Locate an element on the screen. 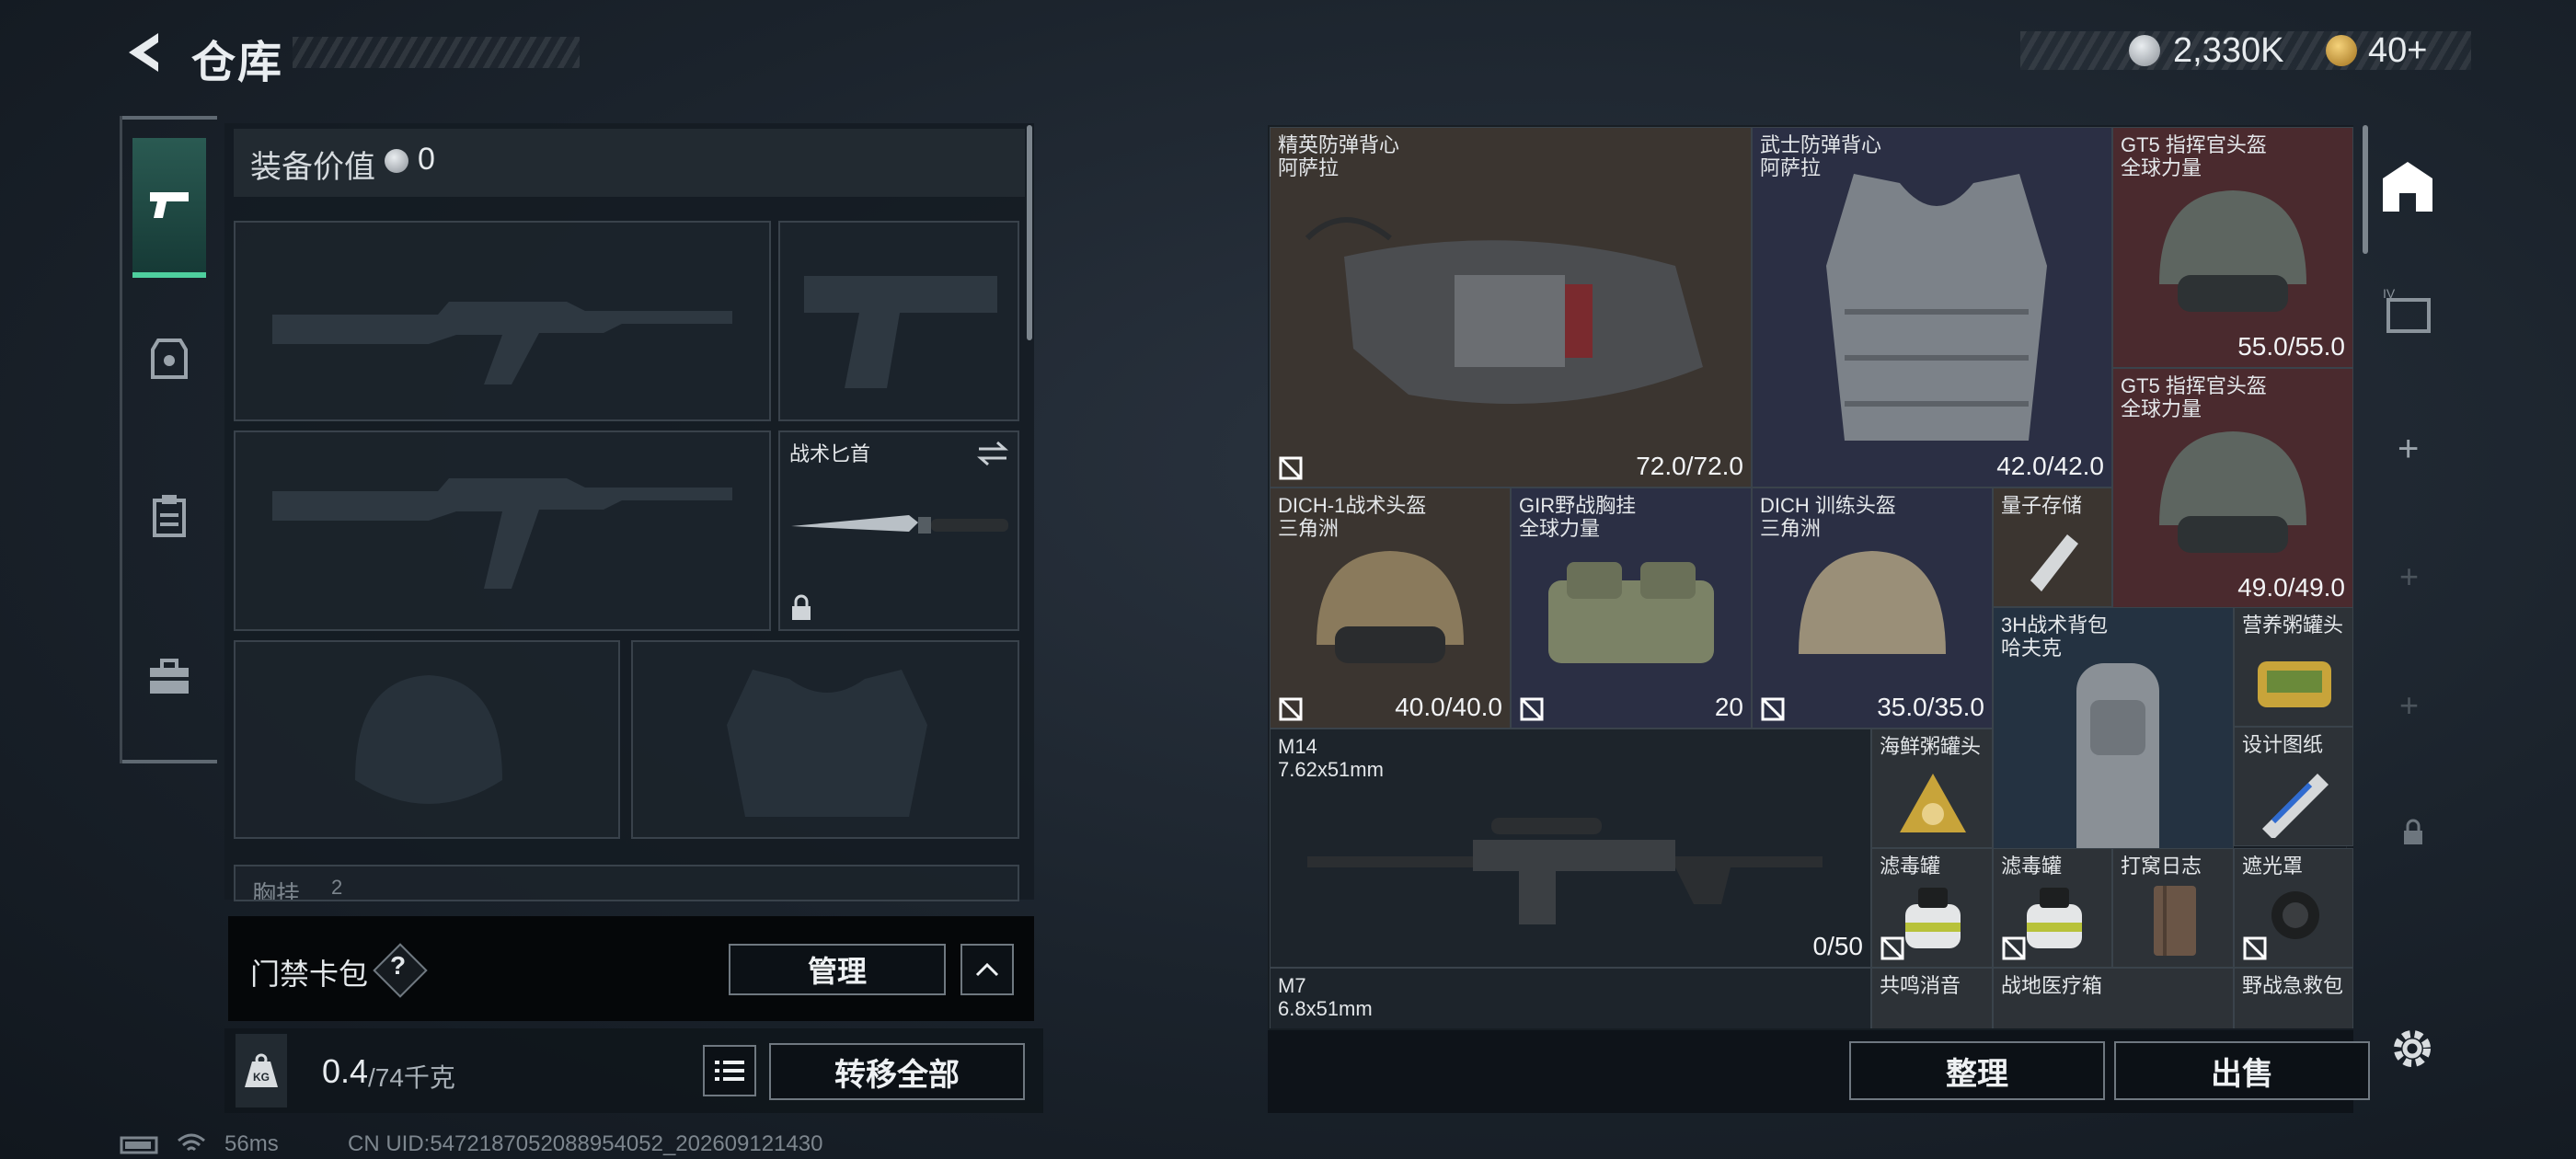 The image size is (2576, 1159). equipment-value-coin-icon is located at coordinates (396, 161).